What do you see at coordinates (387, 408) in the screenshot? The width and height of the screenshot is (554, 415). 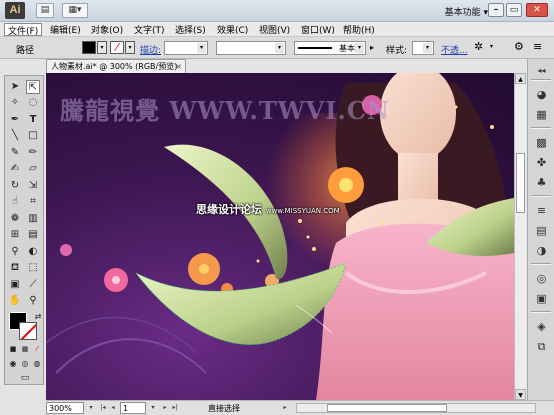 I see `horizontal-scroll-thumb` at bounding box center [387, 408].